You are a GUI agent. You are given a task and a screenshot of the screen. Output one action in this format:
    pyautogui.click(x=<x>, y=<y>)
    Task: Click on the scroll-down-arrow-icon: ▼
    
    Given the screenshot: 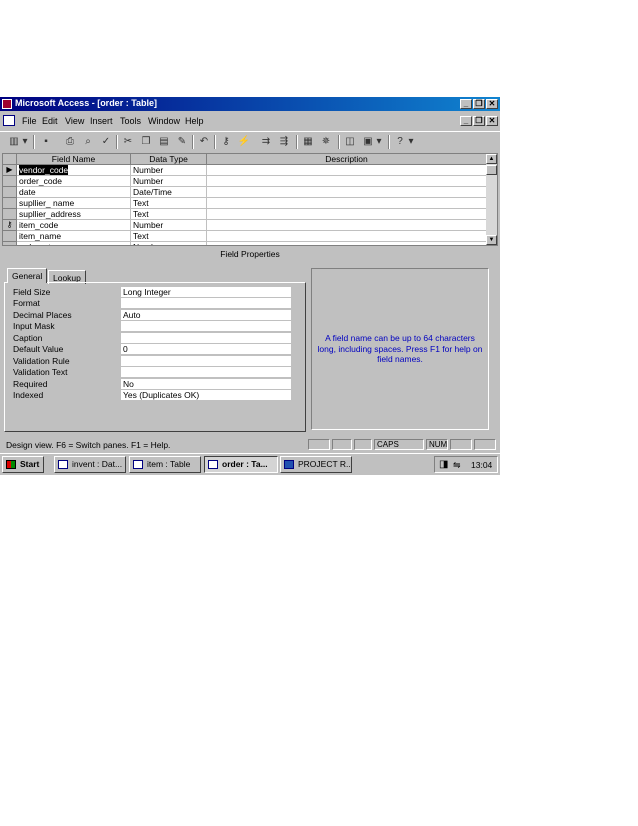 What is the action you would take?
    pyautogui.click(x=491, y=240)
    